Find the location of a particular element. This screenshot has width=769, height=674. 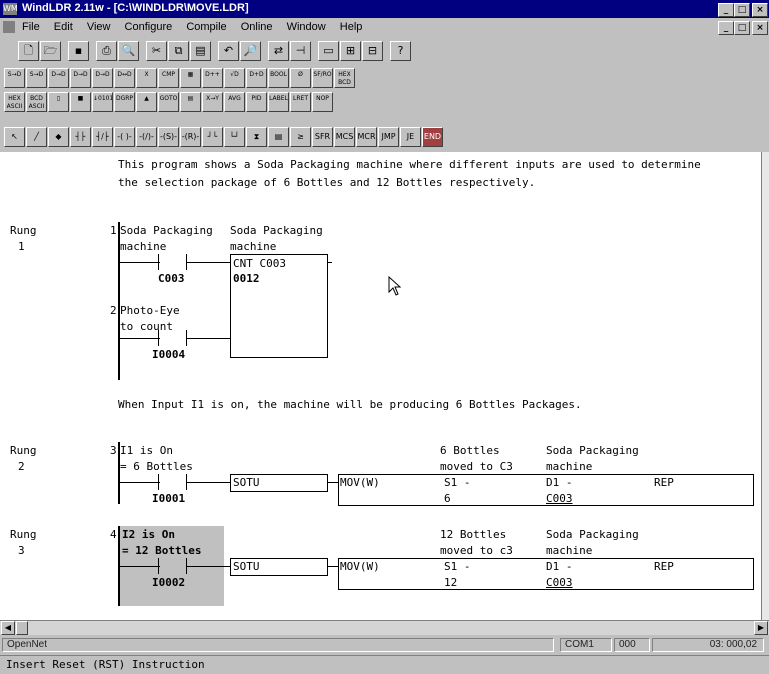

no-contact-icon: ┤├ is located at coordinates (80, 137).